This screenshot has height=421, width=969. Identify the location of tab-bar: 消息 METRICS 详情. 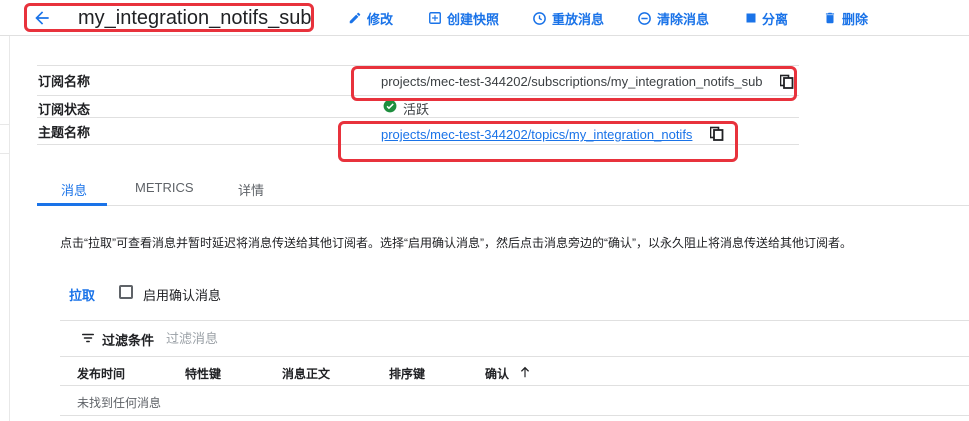
(503, 188).